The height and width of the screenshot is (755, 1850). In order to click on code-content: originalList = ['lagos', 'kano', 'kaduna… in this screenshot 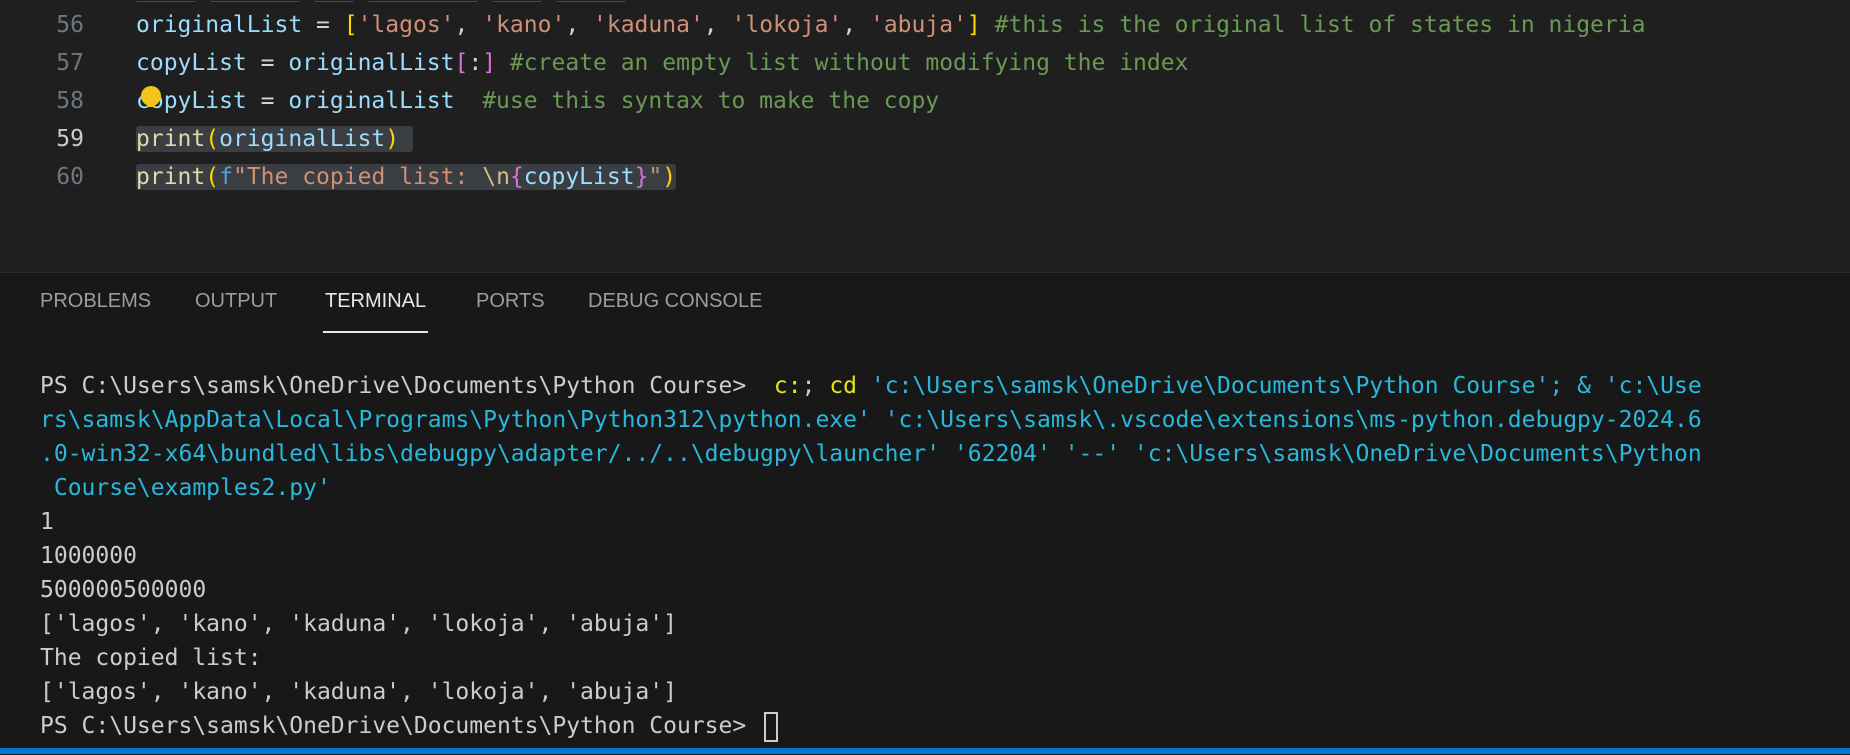, I will do `click(890, 25)`.